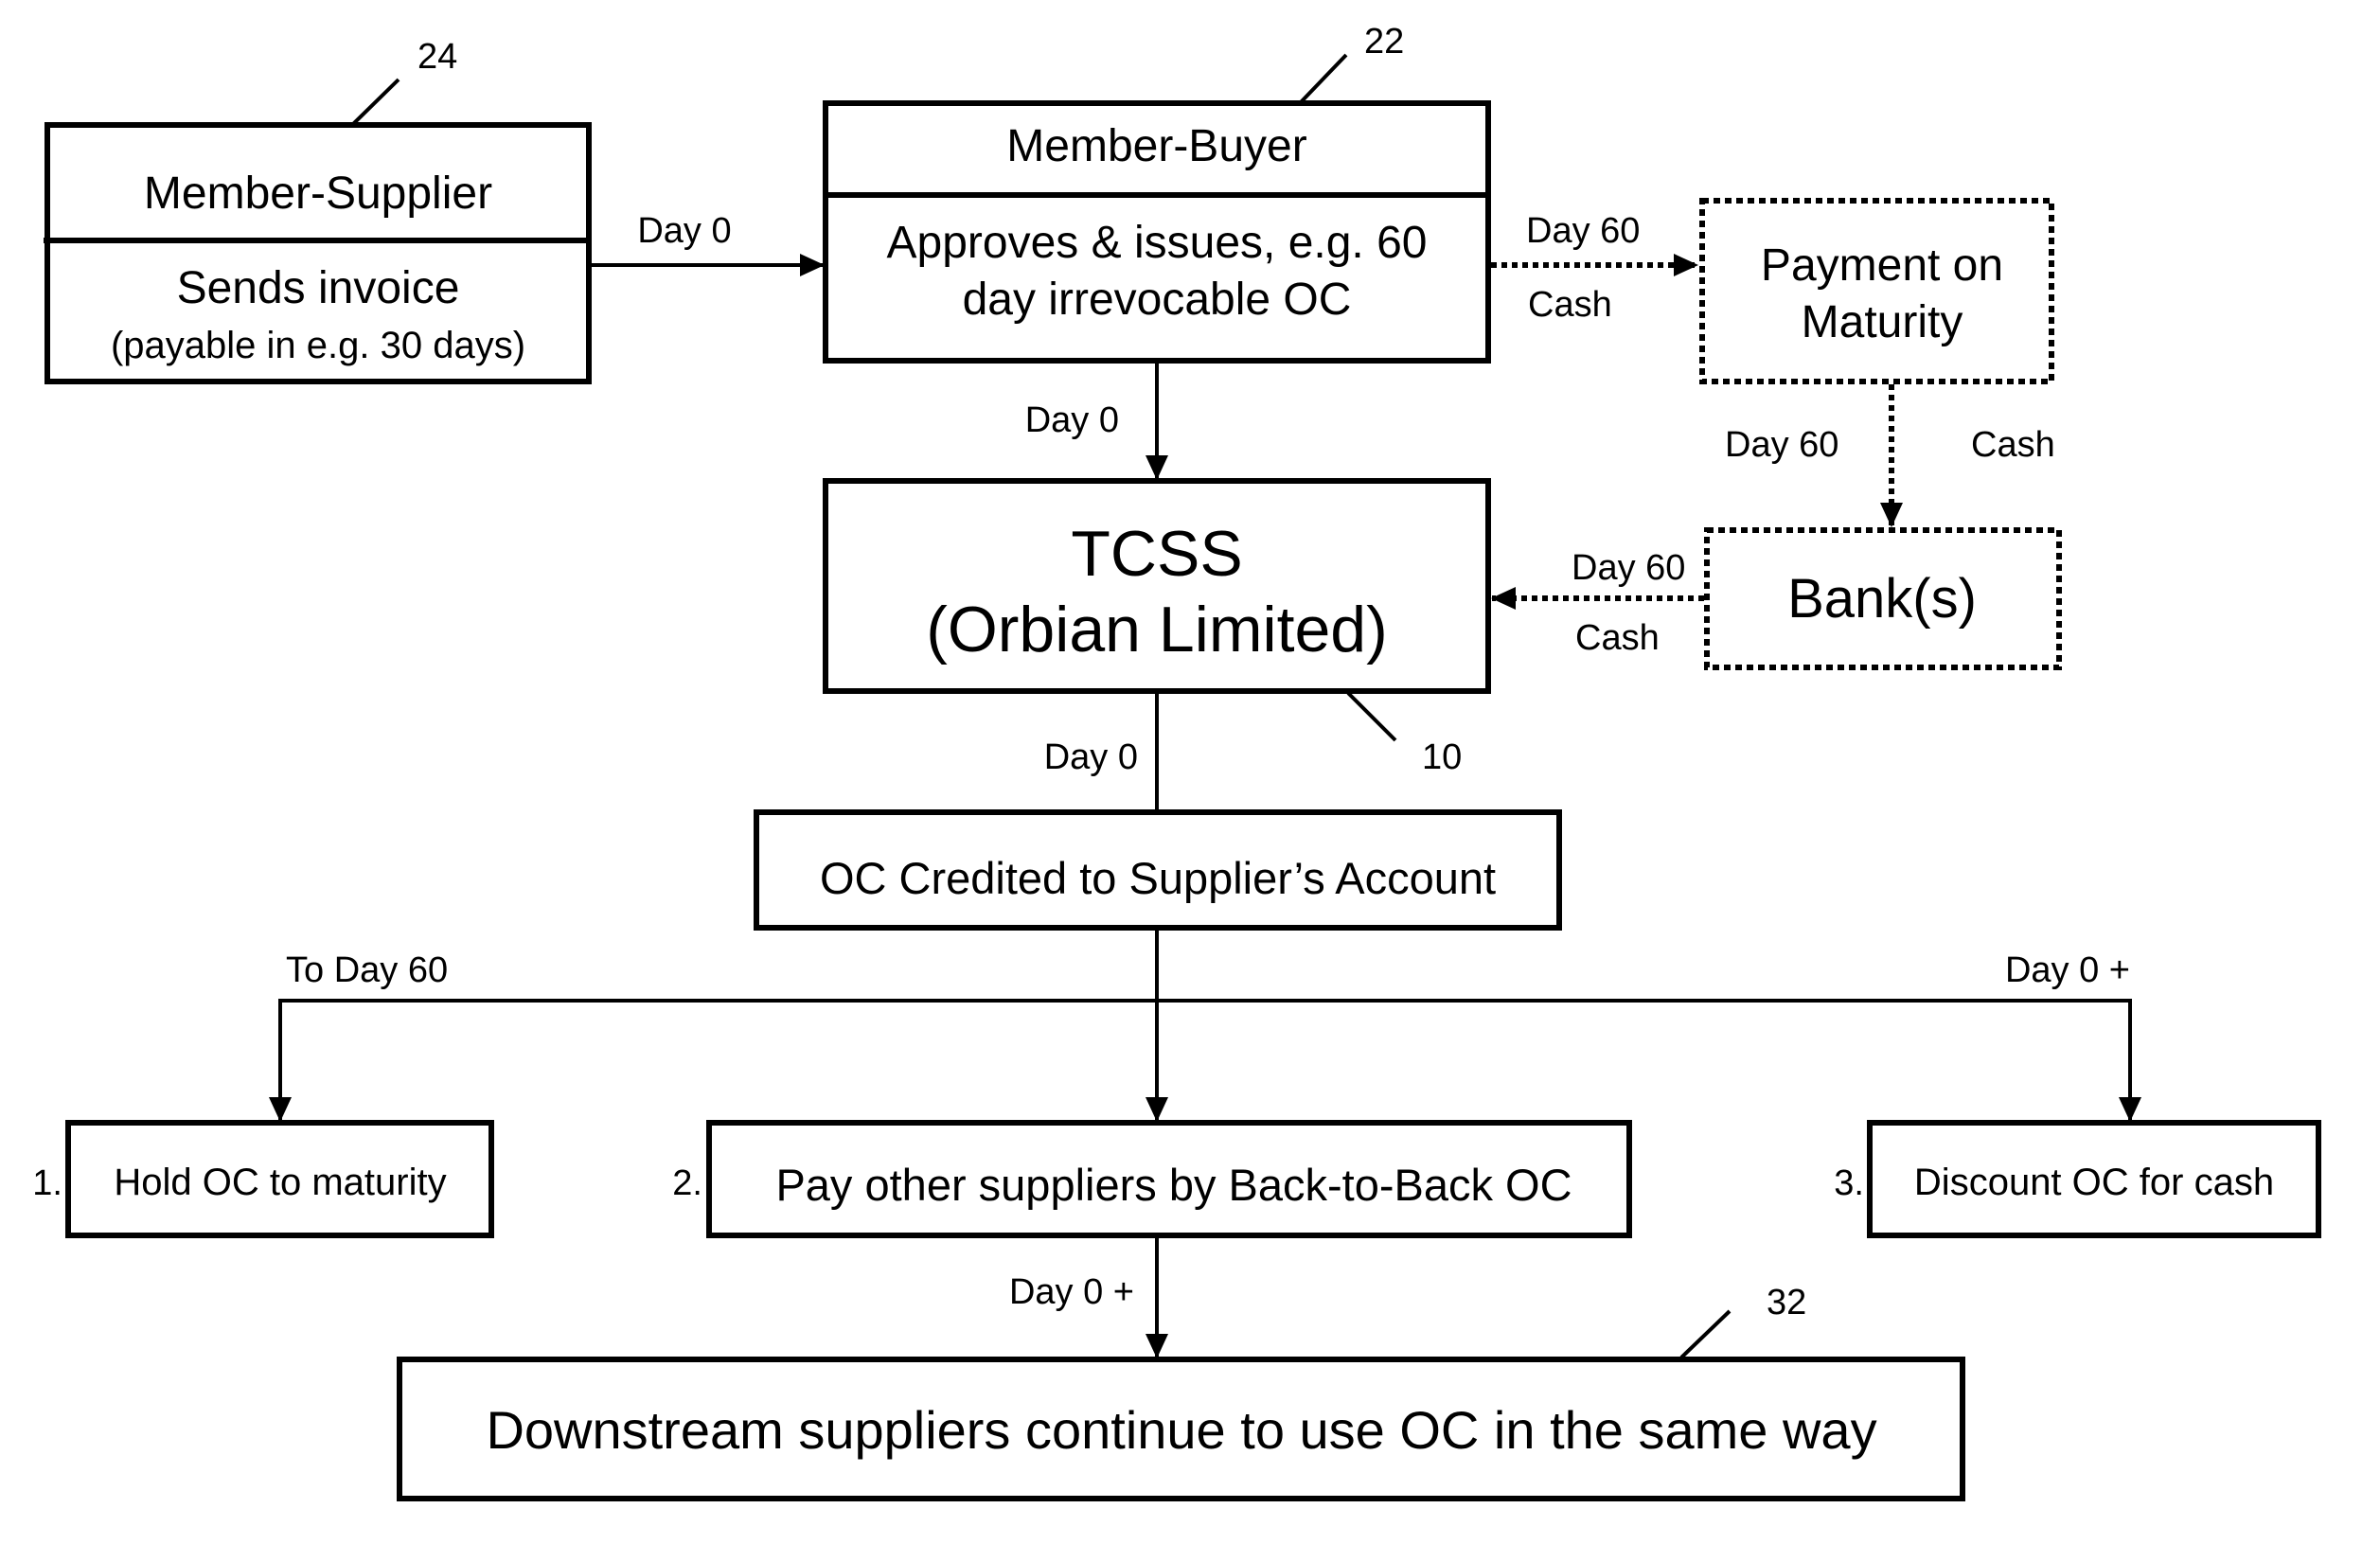  I want to click on payment-on-maturity-box, so click(1876, 291).